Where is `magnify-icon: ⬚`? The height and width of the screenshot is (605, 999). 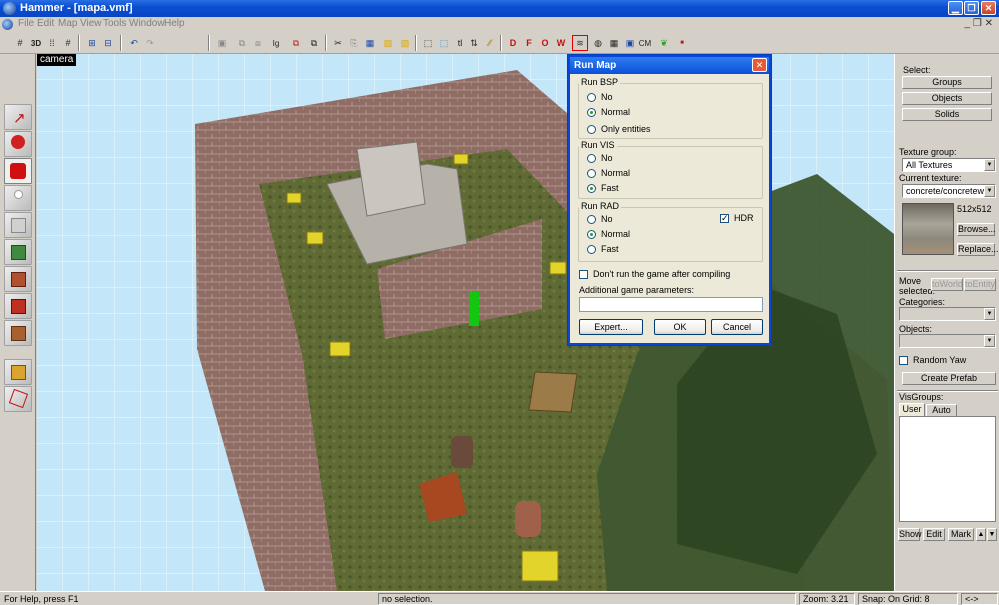 magnify-icon: ⬚ is located at coordinates (444, 43).